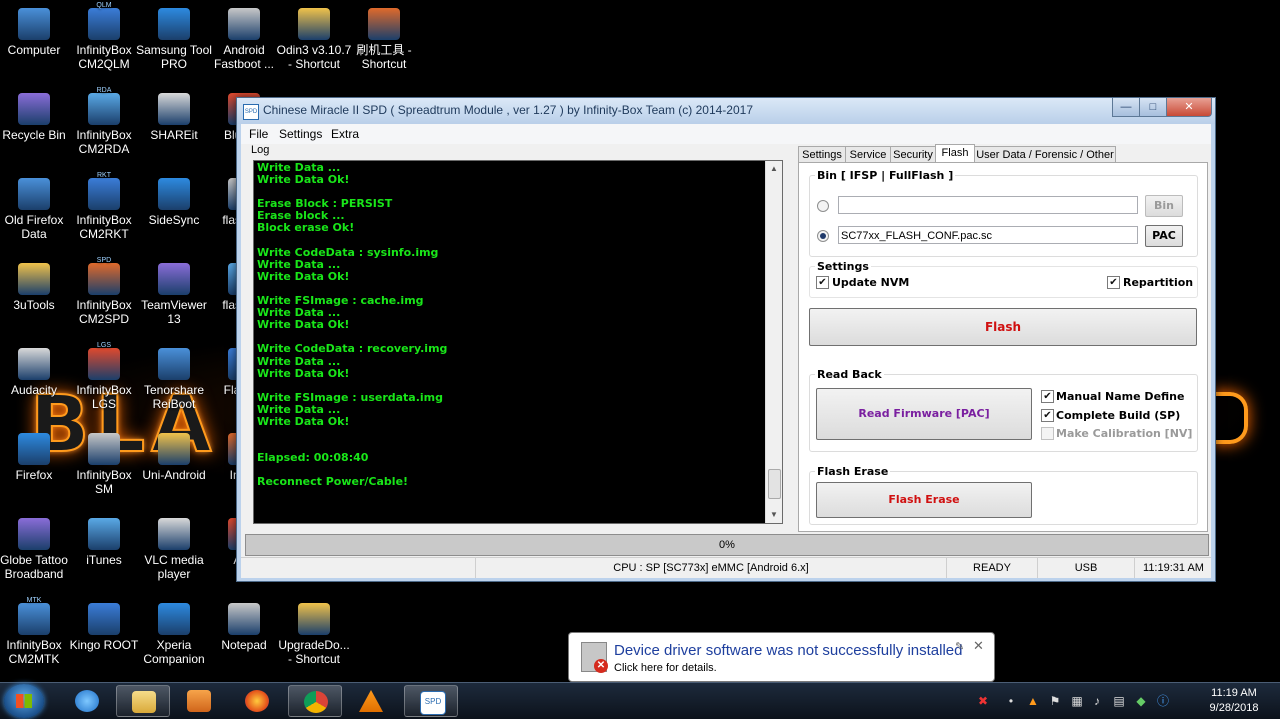  What do you see at coordinates (174, 634) in the screenshot?
I see `desktop-icon: Xperia Companion` at bounding box center [174, 634].